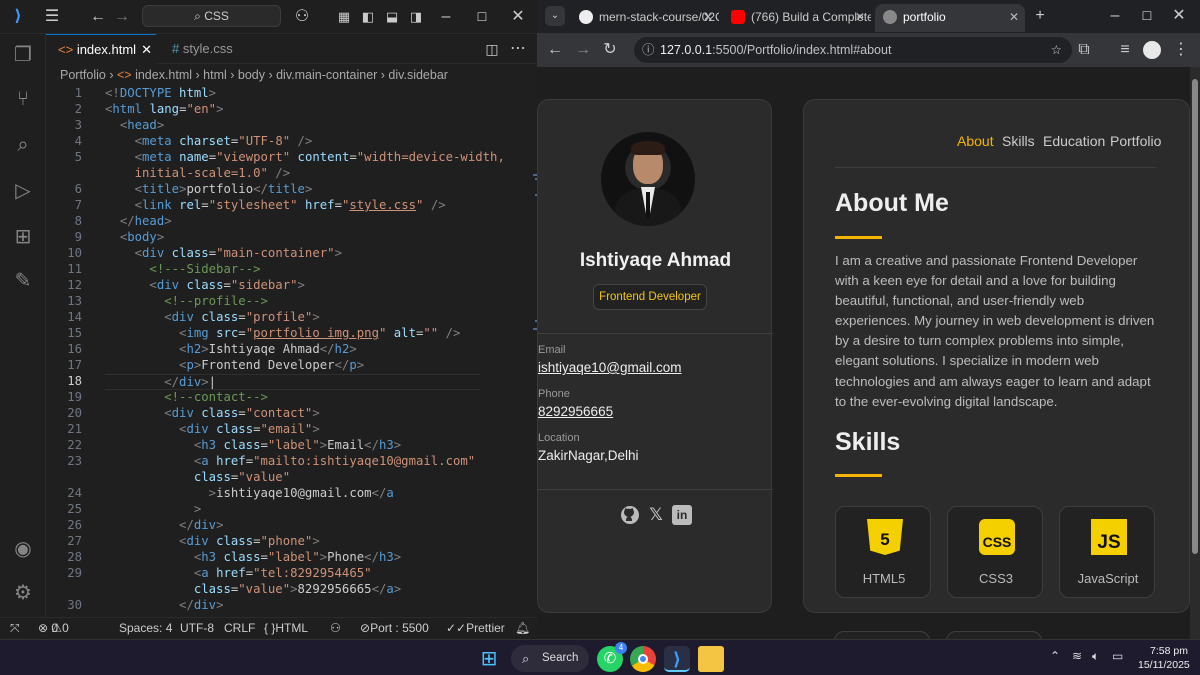 The height and width of the screenshot is (675, 1200). Describe the element at coordinates (394, 628) in the screenshot. I see `live-server-status: ⊘ Port : 5500` at that location.